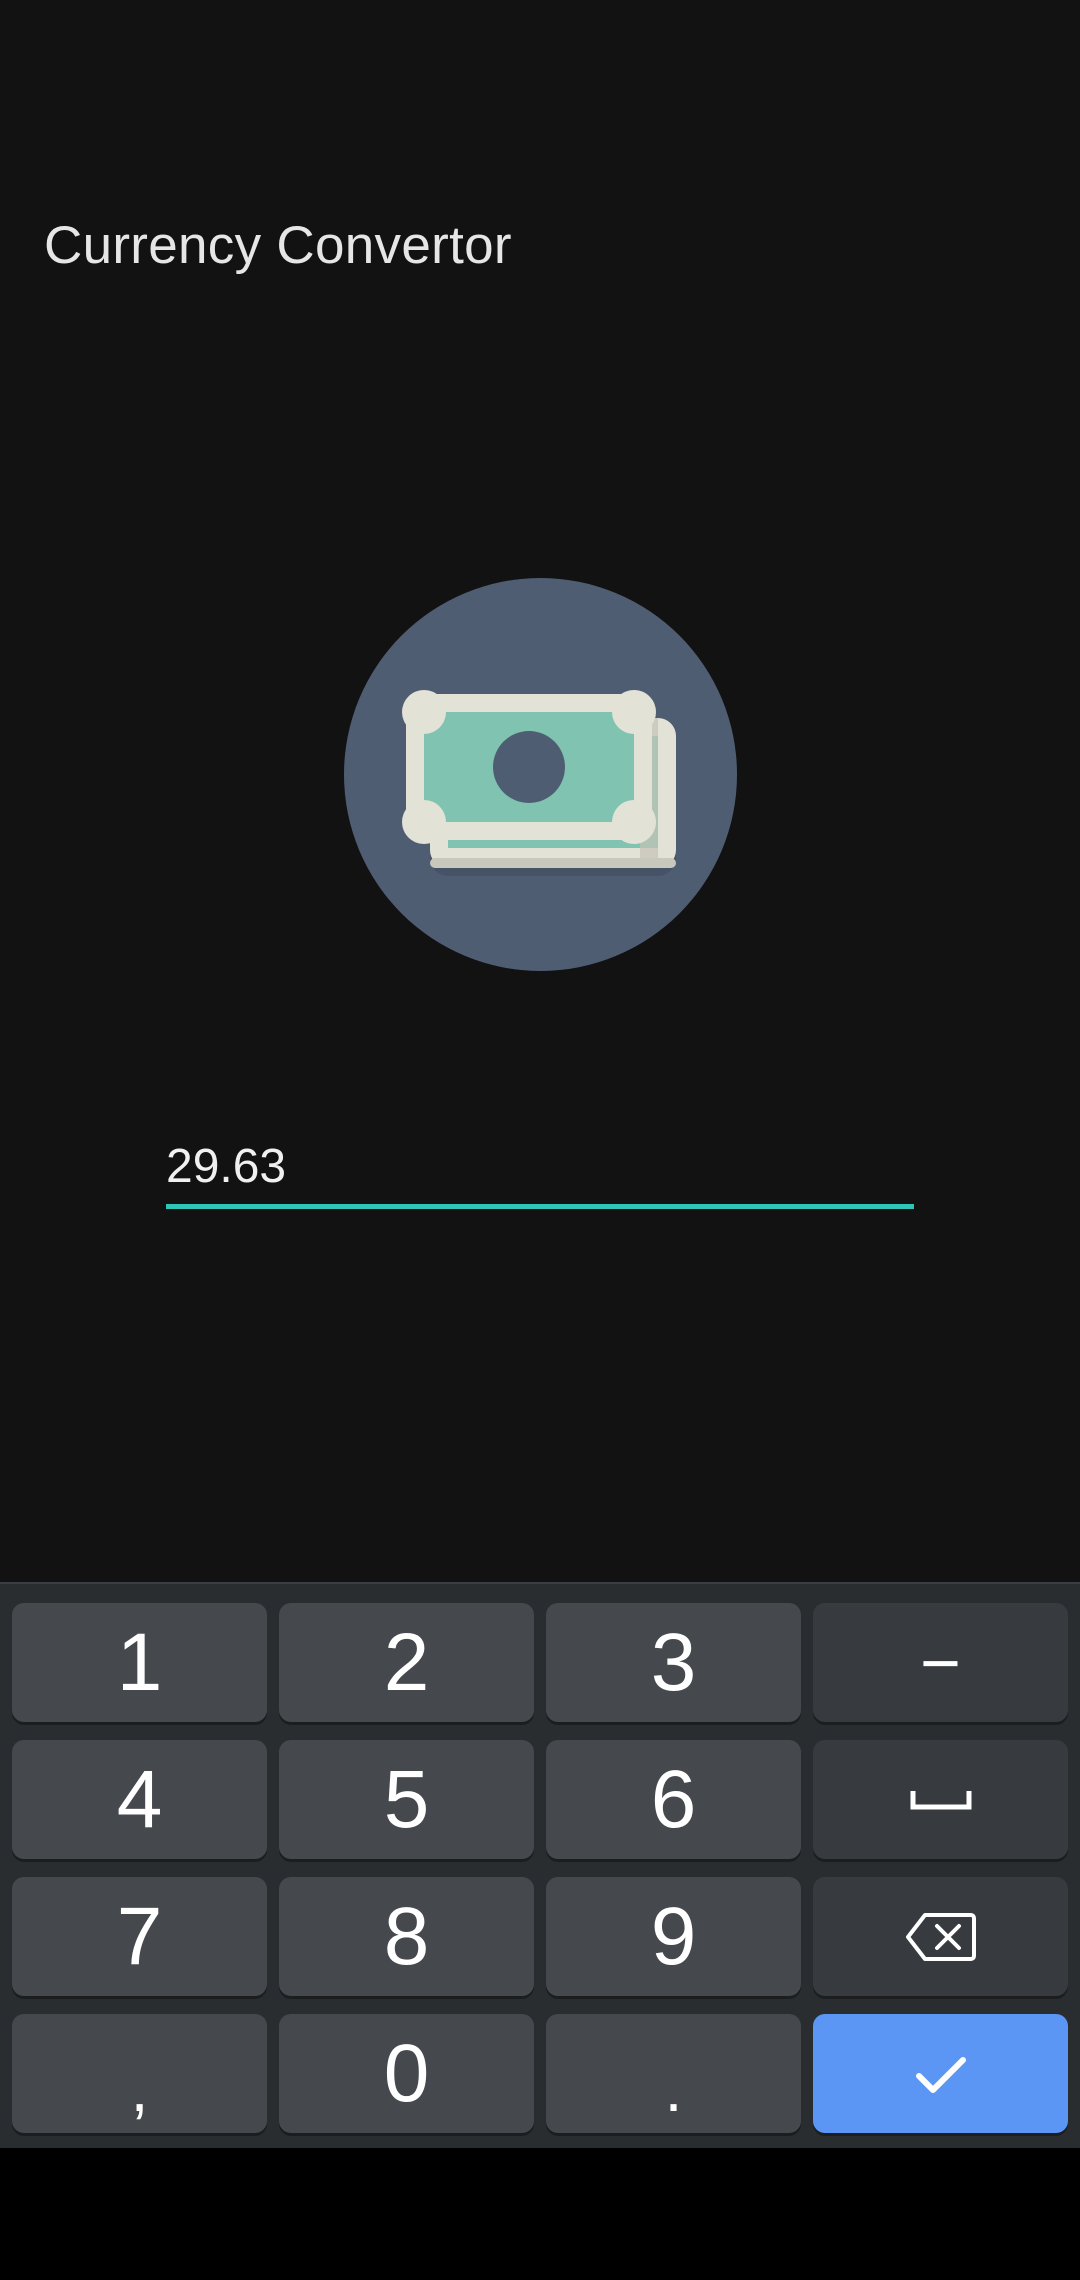 The height and width of the screenshot is (2280, 1080). I want to click on amount-field, so click(540, 1171).